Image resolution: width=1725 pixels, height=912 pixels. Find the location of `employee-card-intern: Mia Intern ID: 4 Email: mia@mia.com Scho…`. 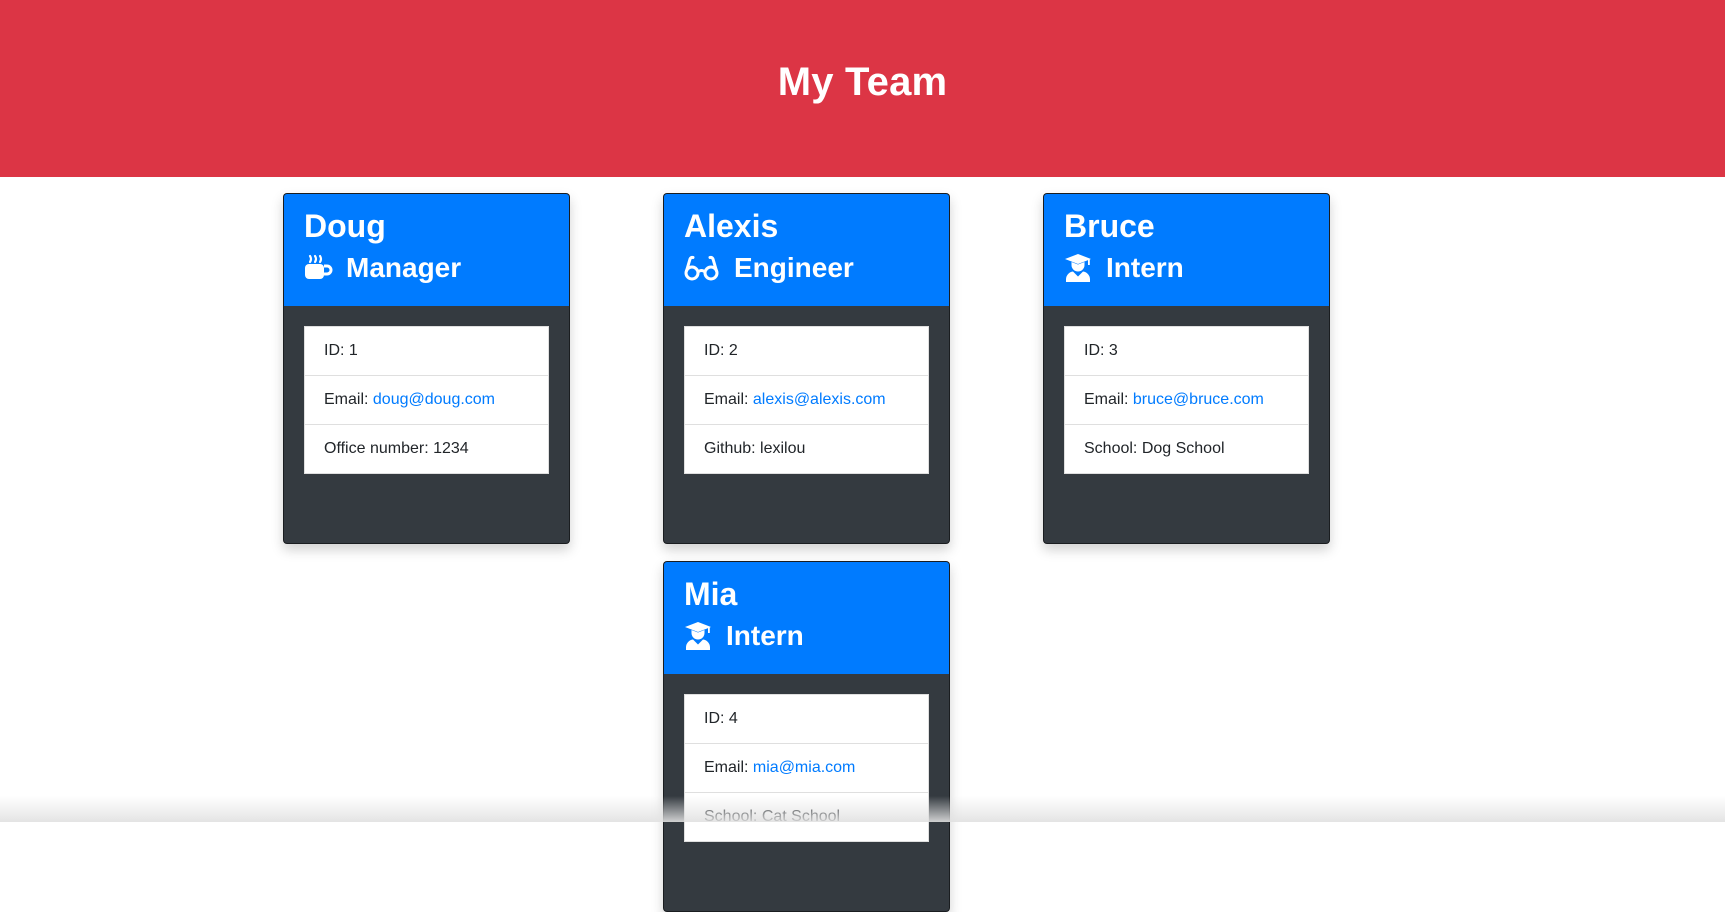

employee-card-intern: Mia Intern ID: 4 Email: mia@mia.com Scho… is located at coordinates (806, 736).